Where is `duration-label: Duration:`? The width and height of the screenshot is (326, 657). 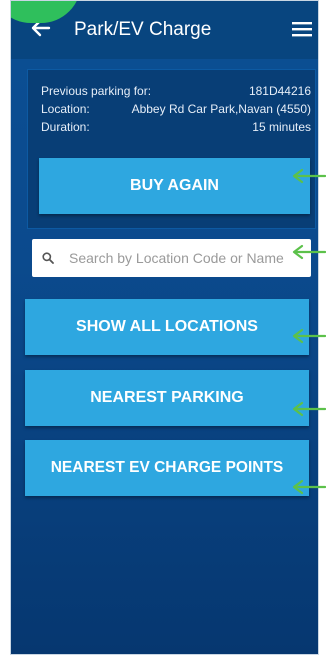 duration-label: Duration: is located at coordinates (65, 127).